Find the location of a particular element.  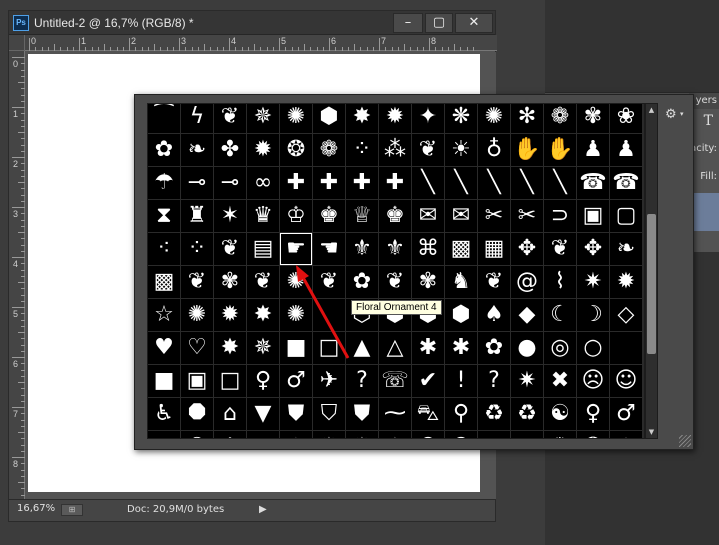

radiation-shape: ☢ is located at coordinates (197, 434).